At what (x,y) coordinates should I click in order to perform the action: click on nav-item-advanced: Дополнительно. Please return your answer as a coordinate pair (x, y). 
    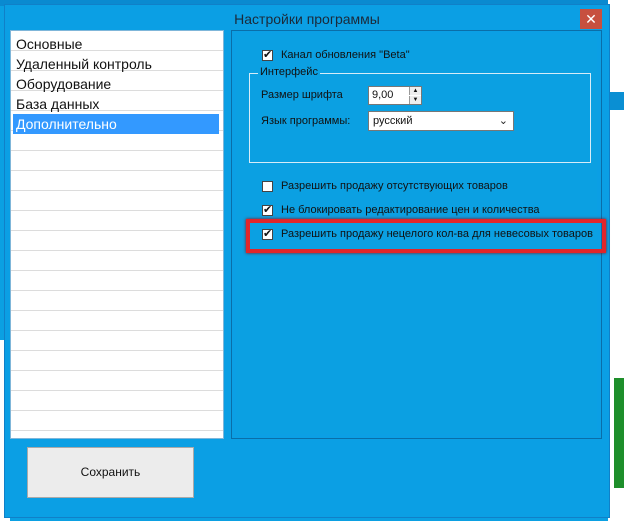
    Looking at the image, I should click on (116, 124).